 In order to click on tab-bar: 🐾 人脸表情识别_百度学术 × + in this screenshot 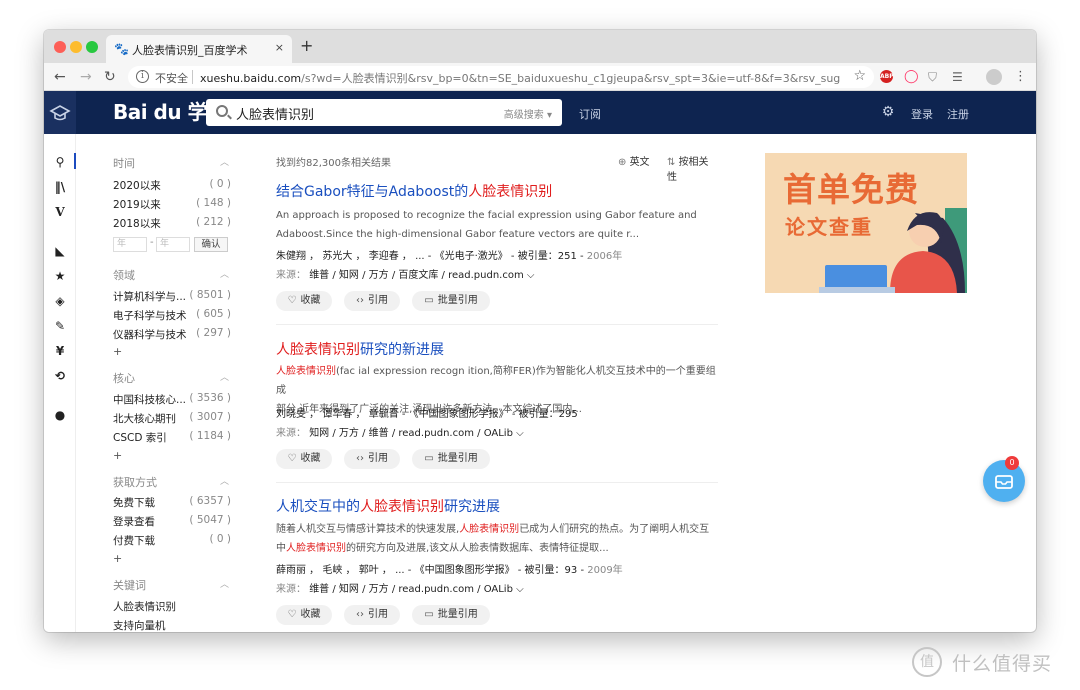, I will do `click(540, 46)`.